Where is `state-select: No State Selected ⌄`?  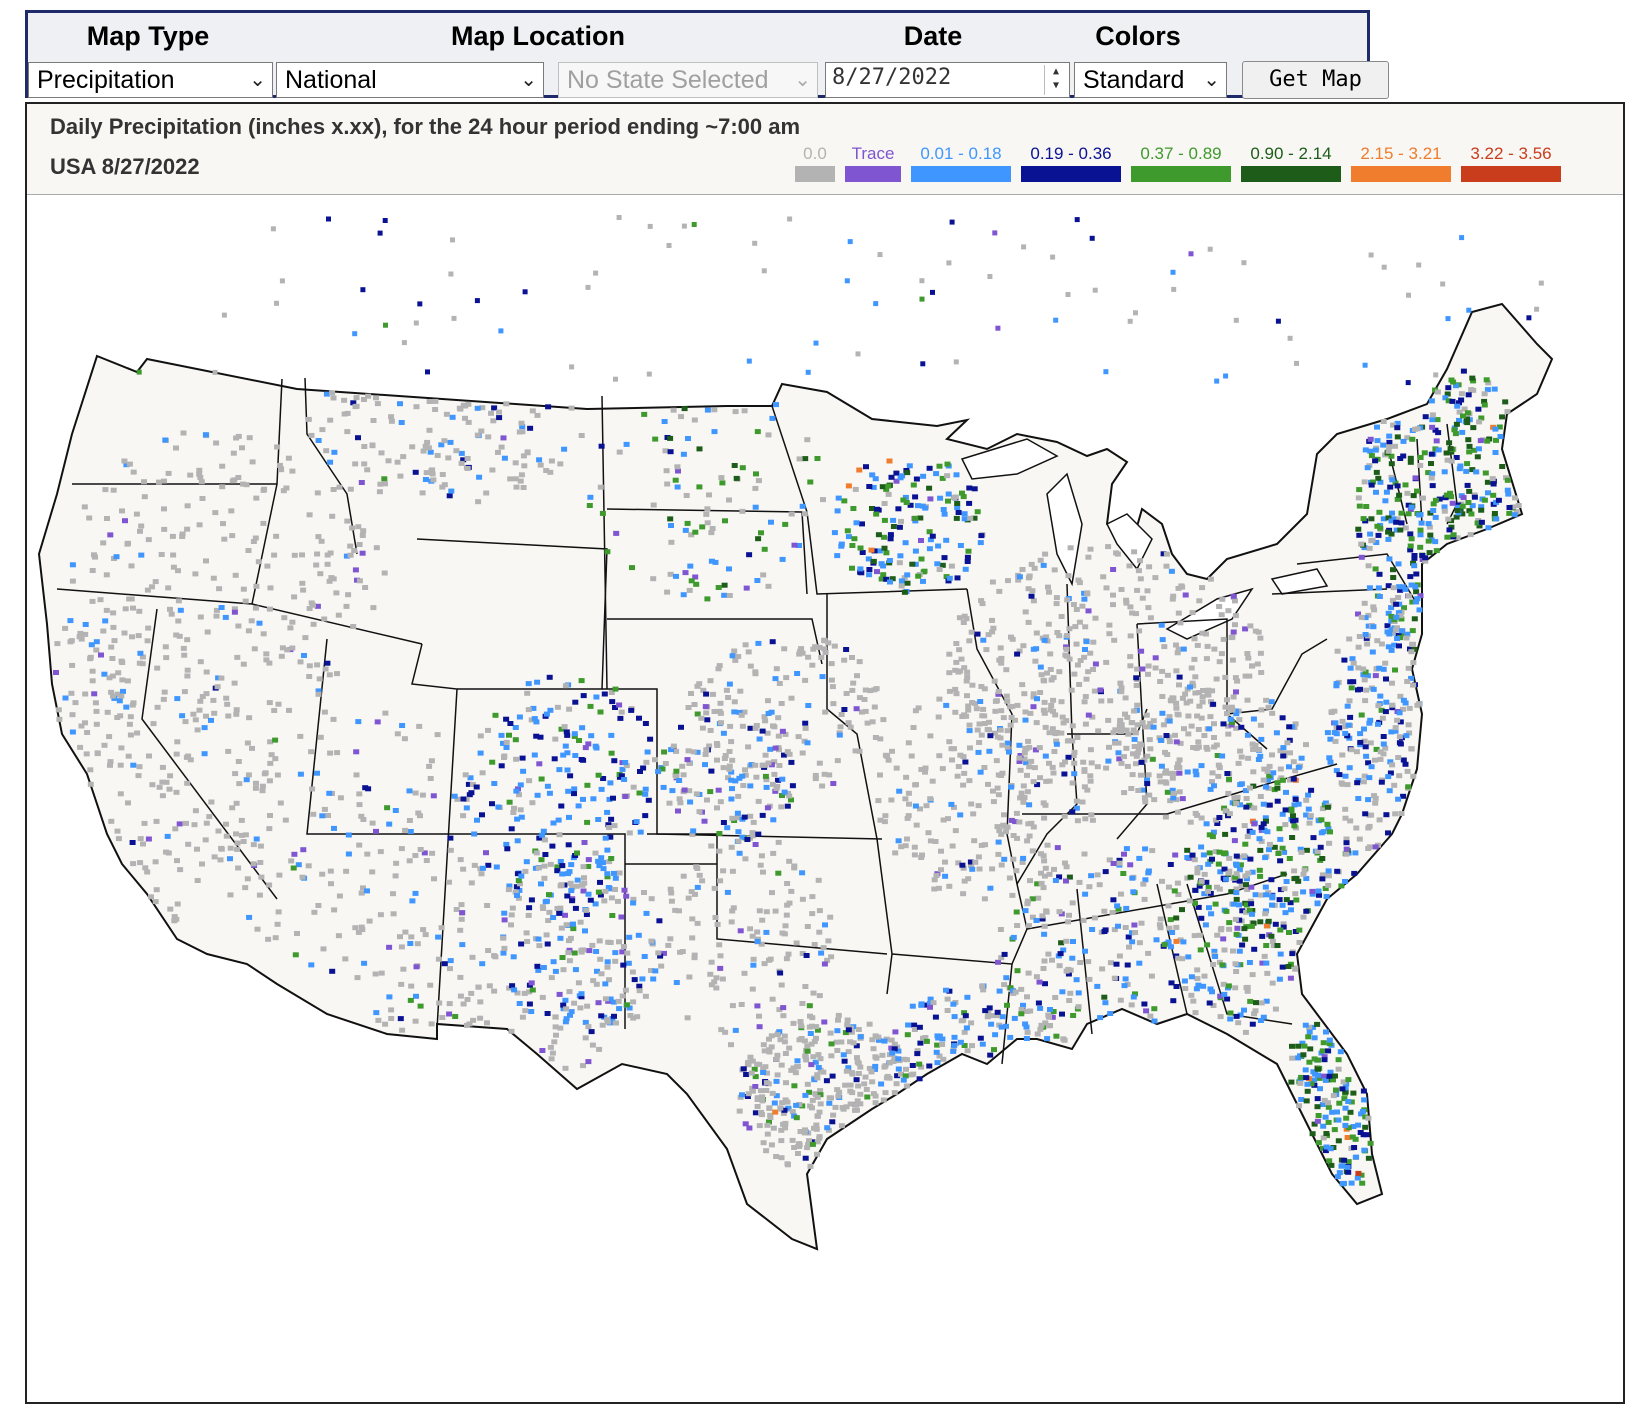 state-select: No State Selected ⌄ is located at coordinates (688, 80).